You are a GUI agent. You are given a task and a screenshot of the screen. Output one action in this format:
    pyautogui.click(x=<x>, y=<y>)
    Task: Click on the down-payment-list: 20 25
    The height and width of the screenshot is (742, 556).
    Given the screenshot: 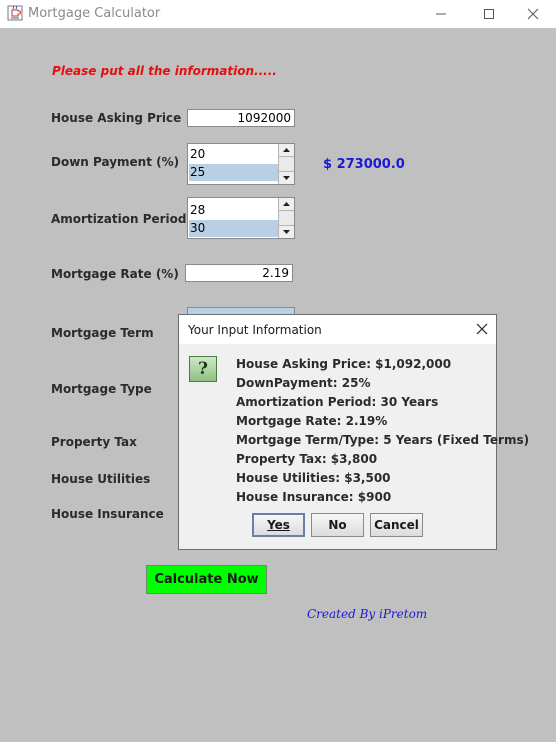 What is the action you would take?
    pyautogui.click(x=241, y=164)
    